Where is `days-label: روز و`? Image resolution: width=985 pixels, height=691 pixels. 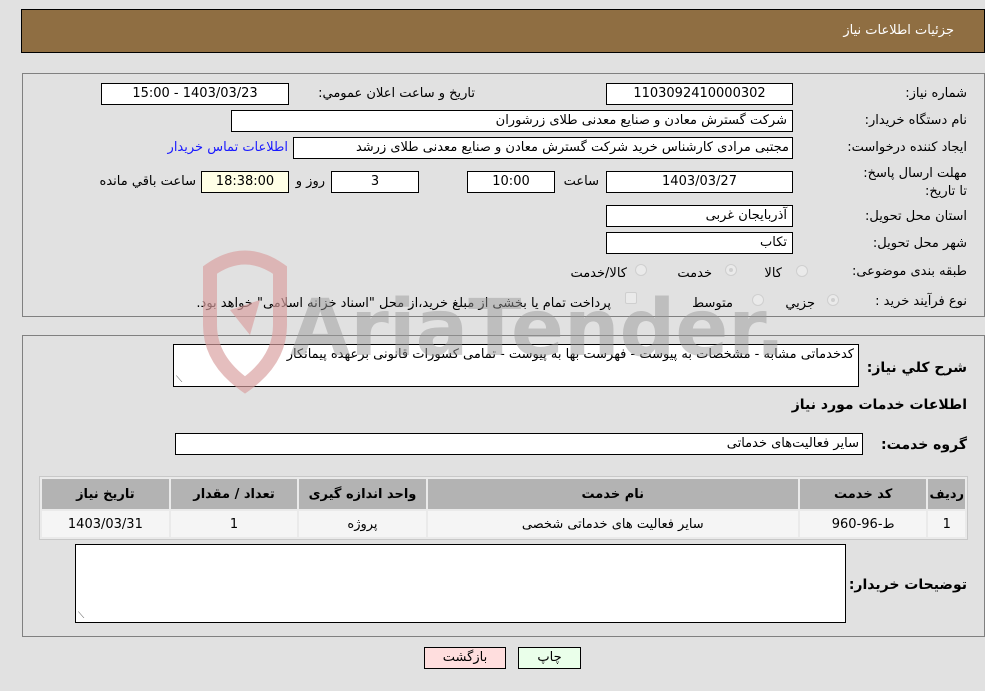
days-label: روز و is located at coordinates (310, 181).